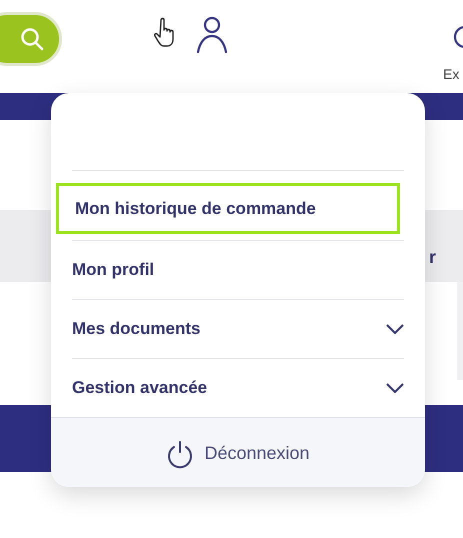 This screenshot has height=538, width=463. I want to click on expandable-menu-item: Gestion avancée, so click(238, 388).